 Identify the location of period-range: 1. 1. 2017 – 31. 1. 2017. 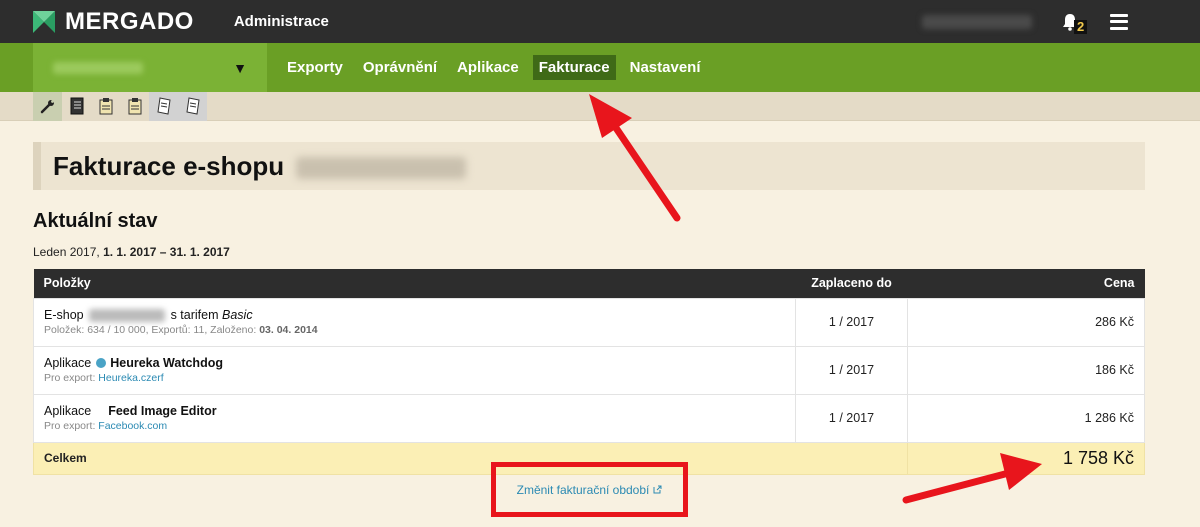
(166, 252).